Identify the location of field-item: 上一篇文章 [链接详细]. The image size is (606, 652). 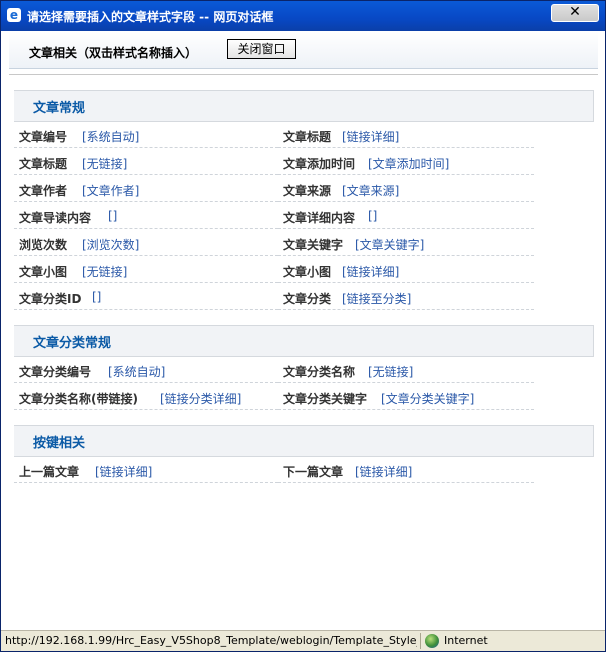
(146, 470).